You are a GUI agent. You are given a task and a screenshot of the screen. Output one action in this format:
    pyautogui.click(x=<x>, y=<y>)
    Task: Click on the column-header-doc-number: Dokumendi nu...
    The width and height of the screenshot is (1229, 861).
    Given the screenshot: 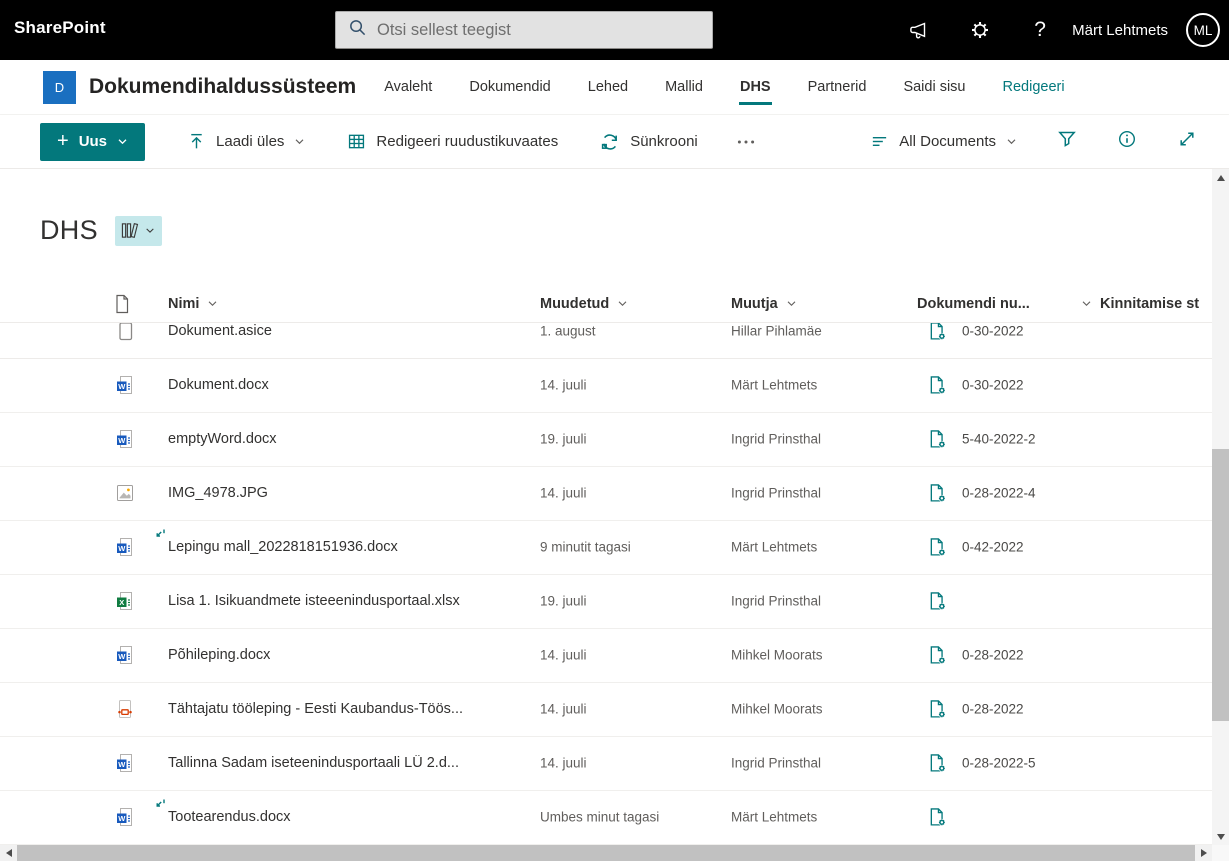 What is the action you would take?
    pyautogui.click(x=1004, y=304)
    